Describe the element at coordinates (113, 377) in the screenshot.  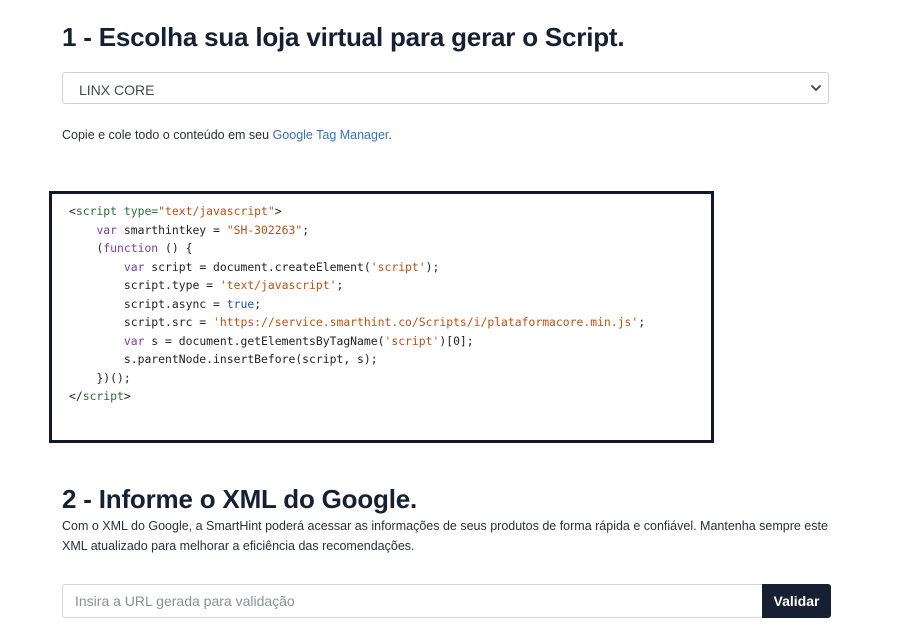
I see `code-line: })();` at that location.